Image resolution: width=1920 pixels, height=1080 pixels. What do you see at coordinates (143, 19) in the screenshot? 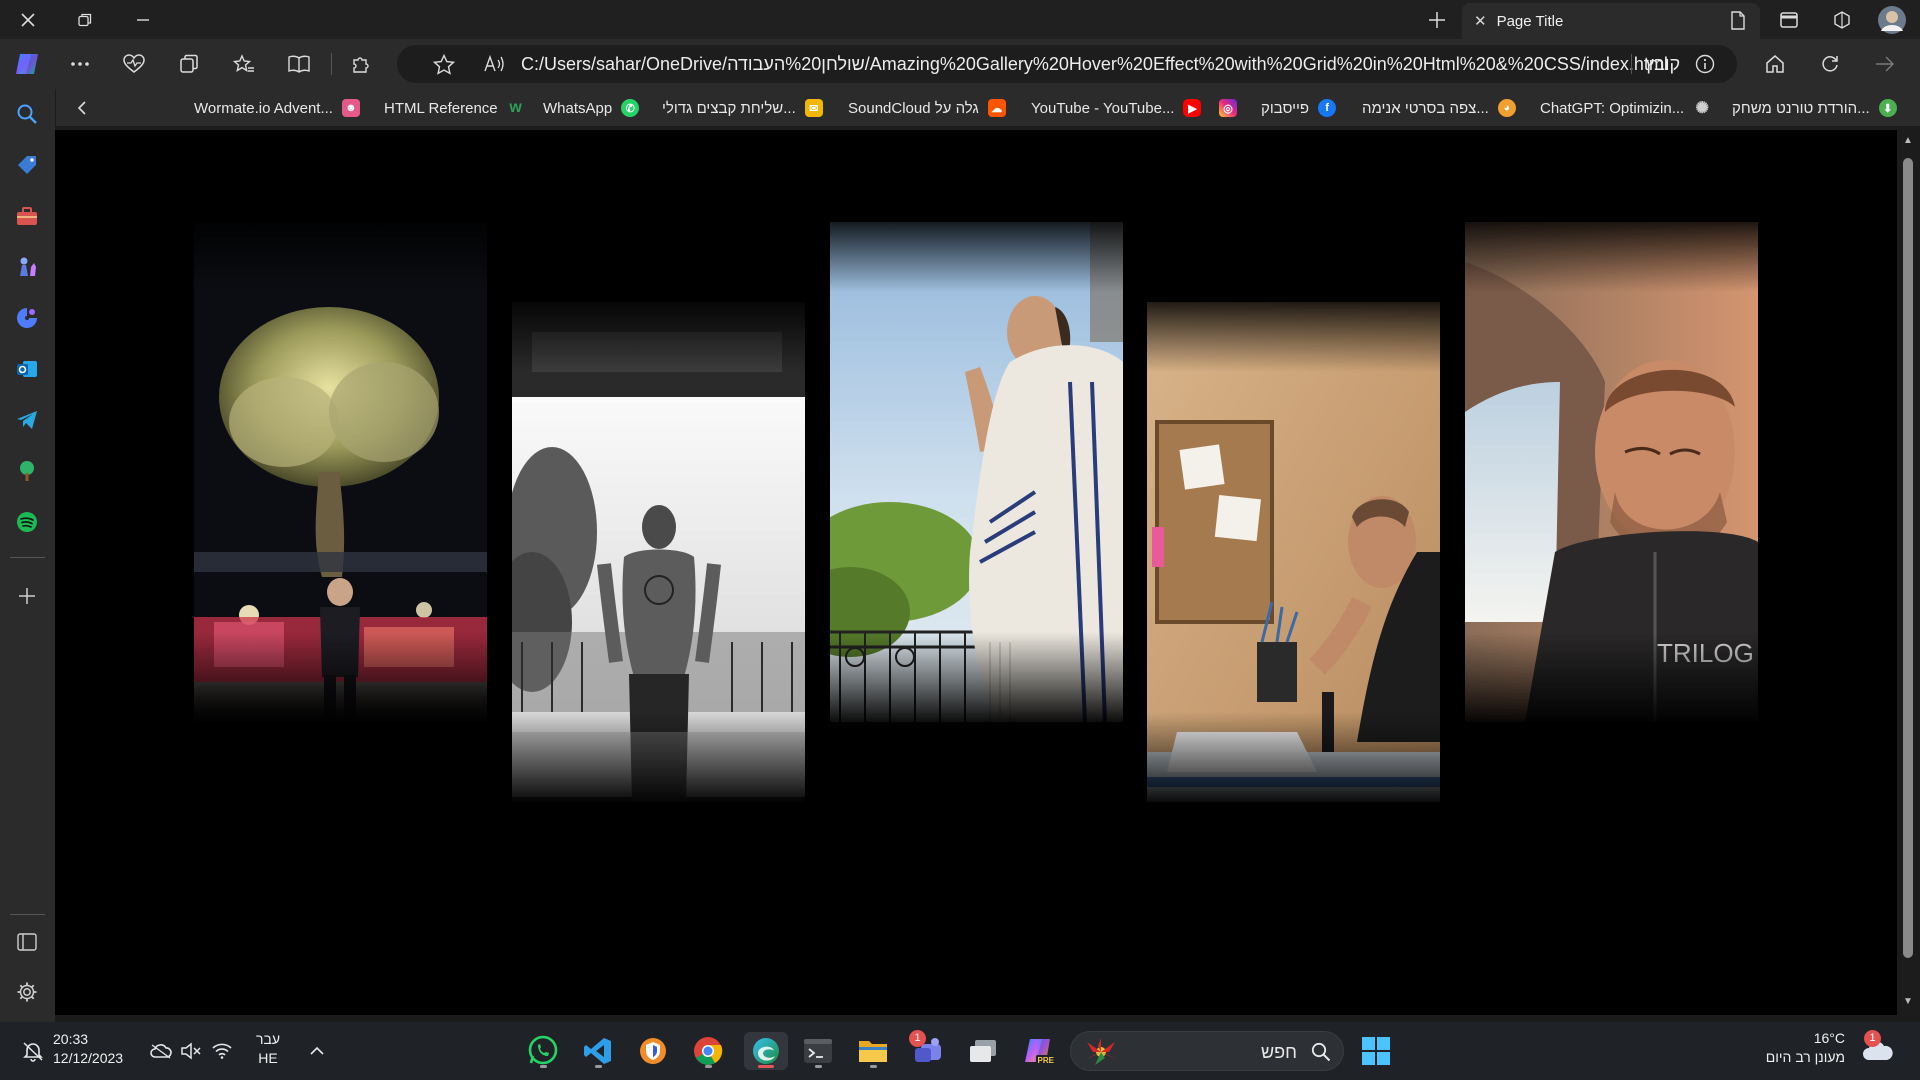
I see `minimize-window-button` at bounding box center [143, 19].